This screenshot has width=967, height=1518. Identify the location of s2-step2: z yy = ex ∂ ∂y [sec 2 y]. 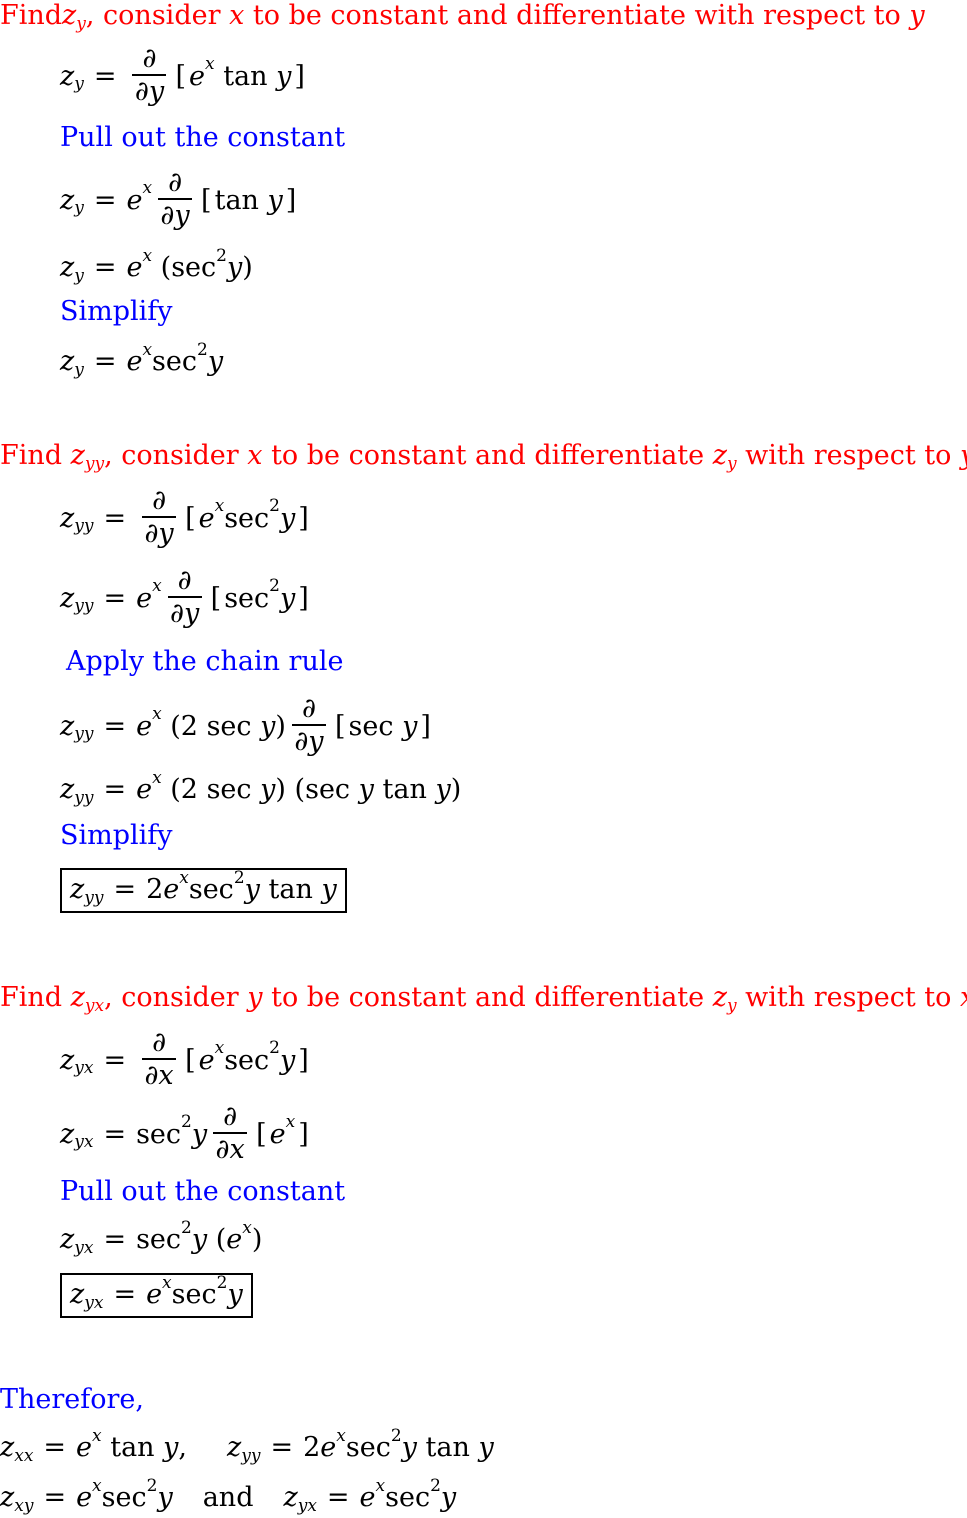
(186, 598).